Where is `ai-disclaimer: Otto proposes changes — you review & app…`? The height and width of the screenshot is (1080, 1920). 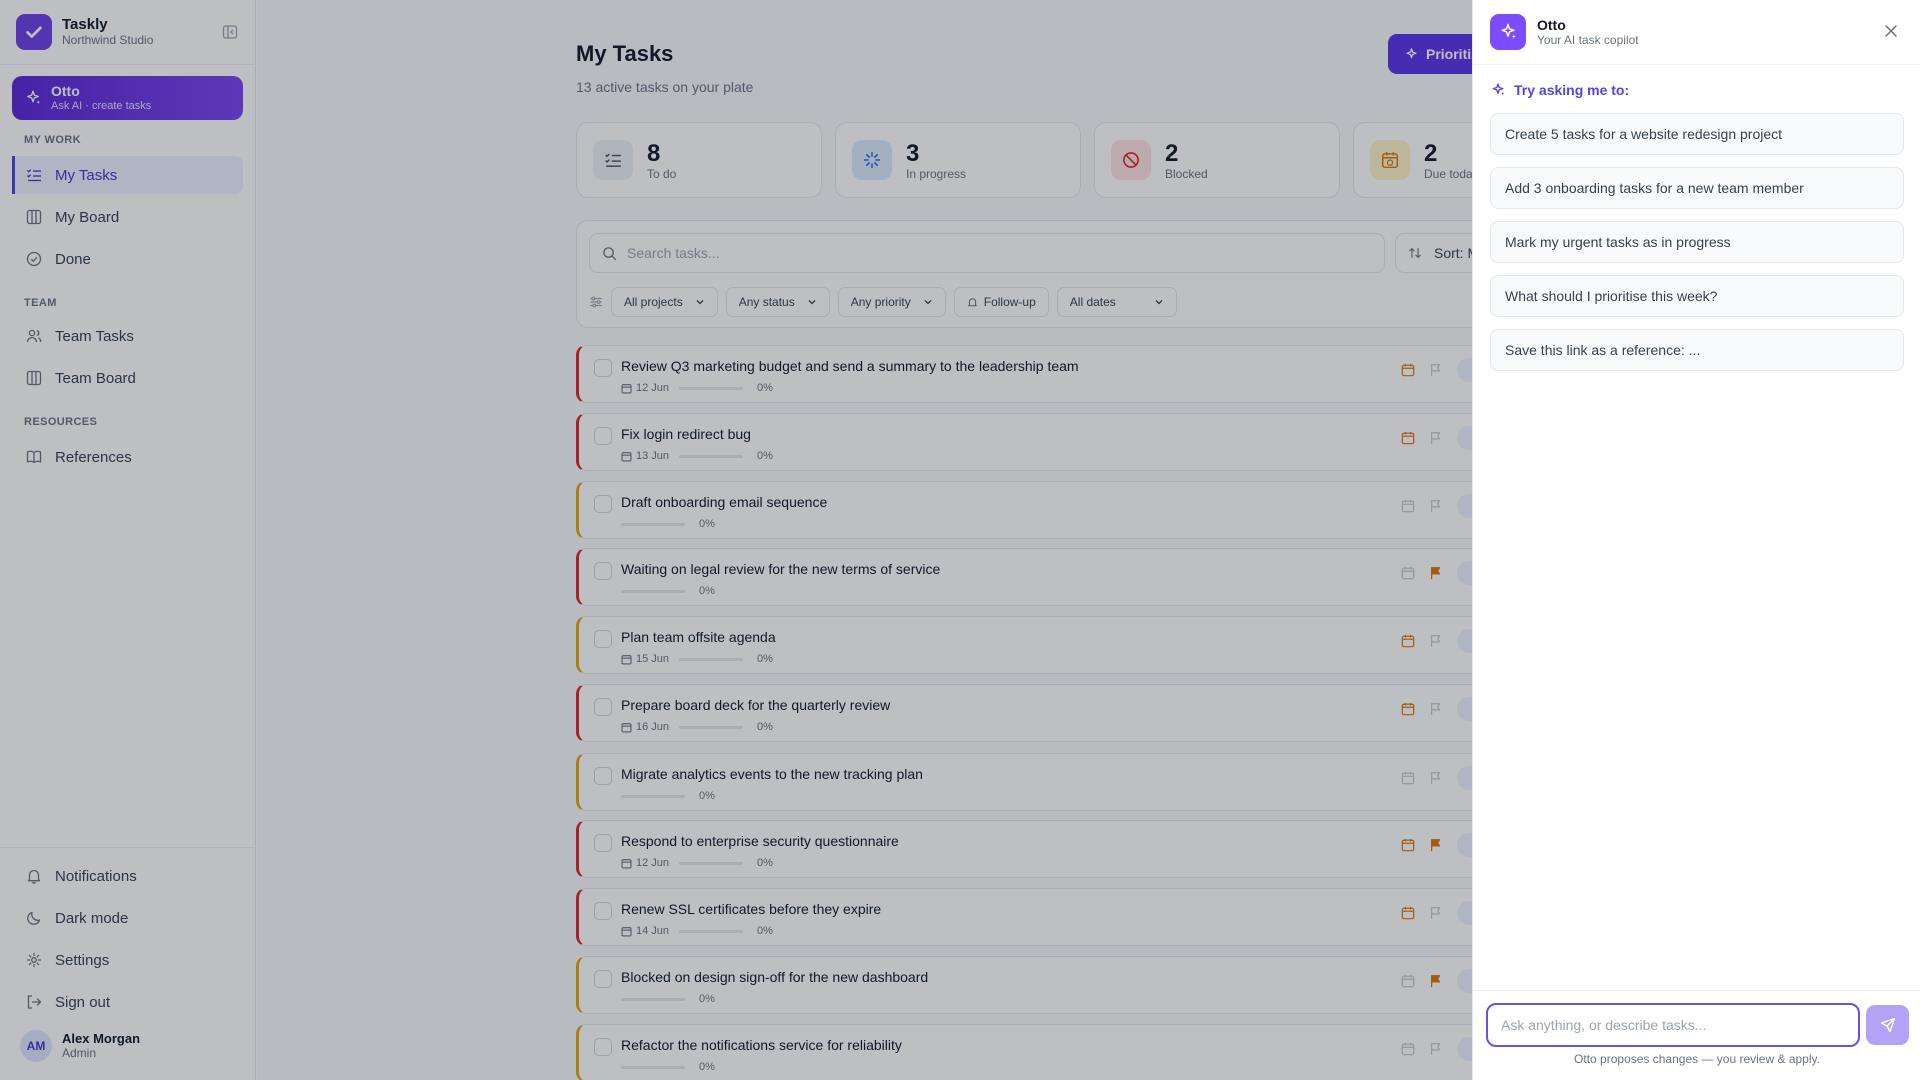 ai-disclaimer: Otto proposes changes — you review & app… is located at coordinates (1697, 1059).